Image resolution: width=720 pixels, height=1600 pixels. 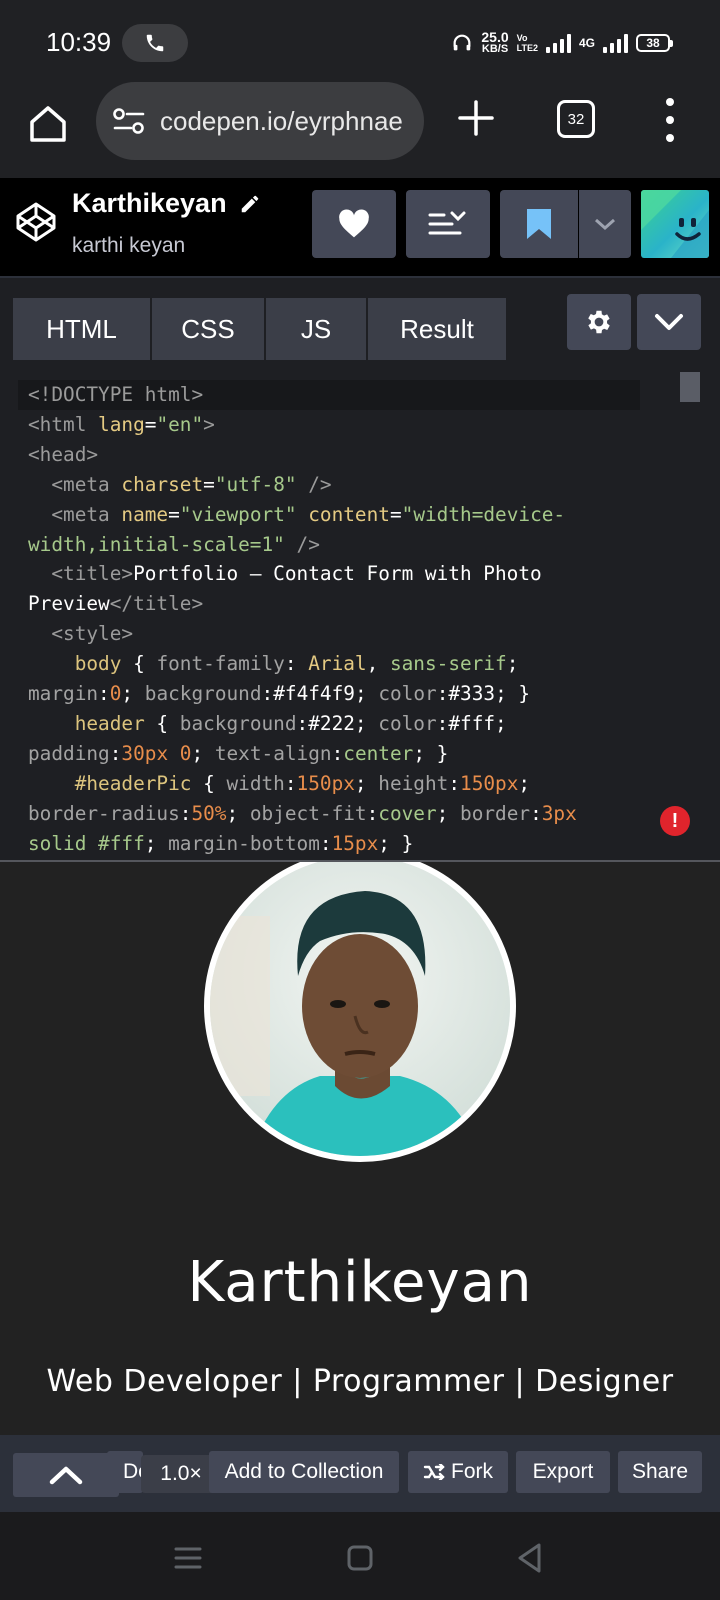 I want to click on profile-photo, so click(x=360, y=1012).